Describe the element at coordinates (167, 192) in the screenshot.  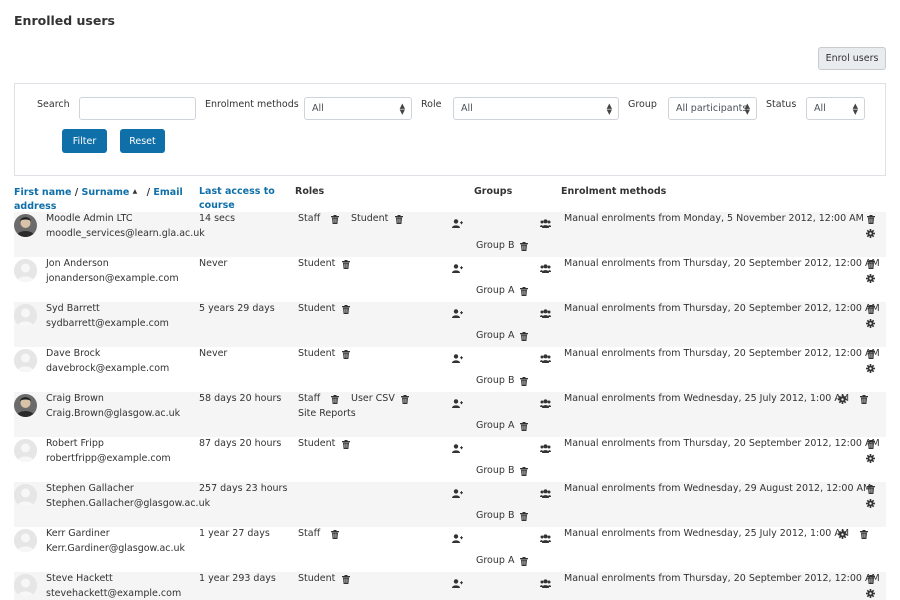
I see `sort-email-link: Email` at that location.